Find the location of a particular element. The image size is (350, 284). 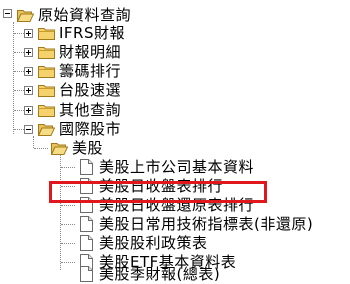

tree-node-label: 美股季財報(總表) is located at coordinates (160, 274).